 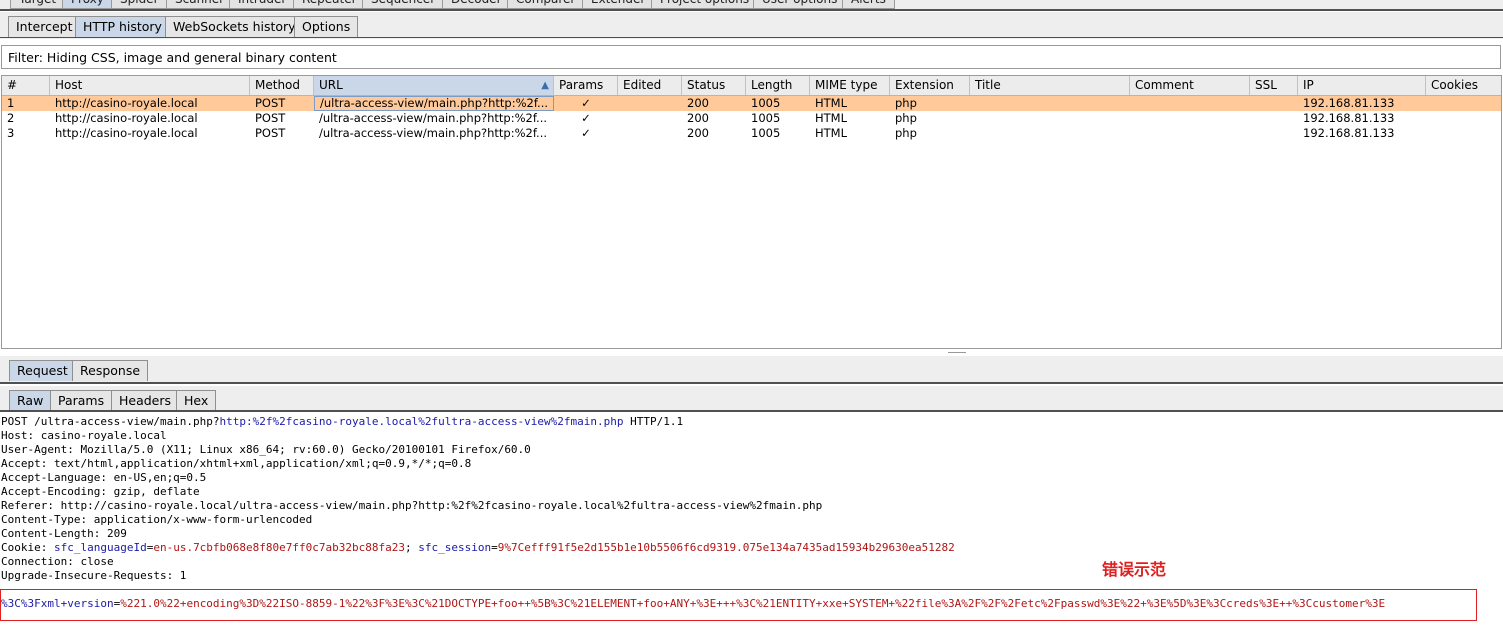 What do you see at coordinates (26, 85) in the screenshot?
I see `col-header-num: #` at bounding box center [26, 85].